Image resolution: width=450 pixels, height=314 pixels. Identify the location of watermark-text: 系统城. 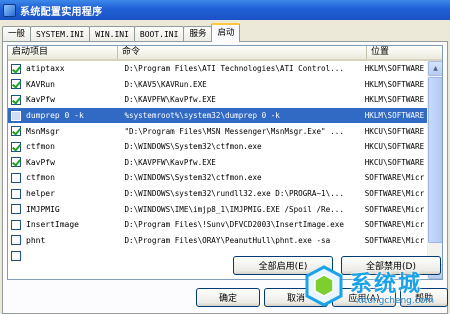
(386, 284).